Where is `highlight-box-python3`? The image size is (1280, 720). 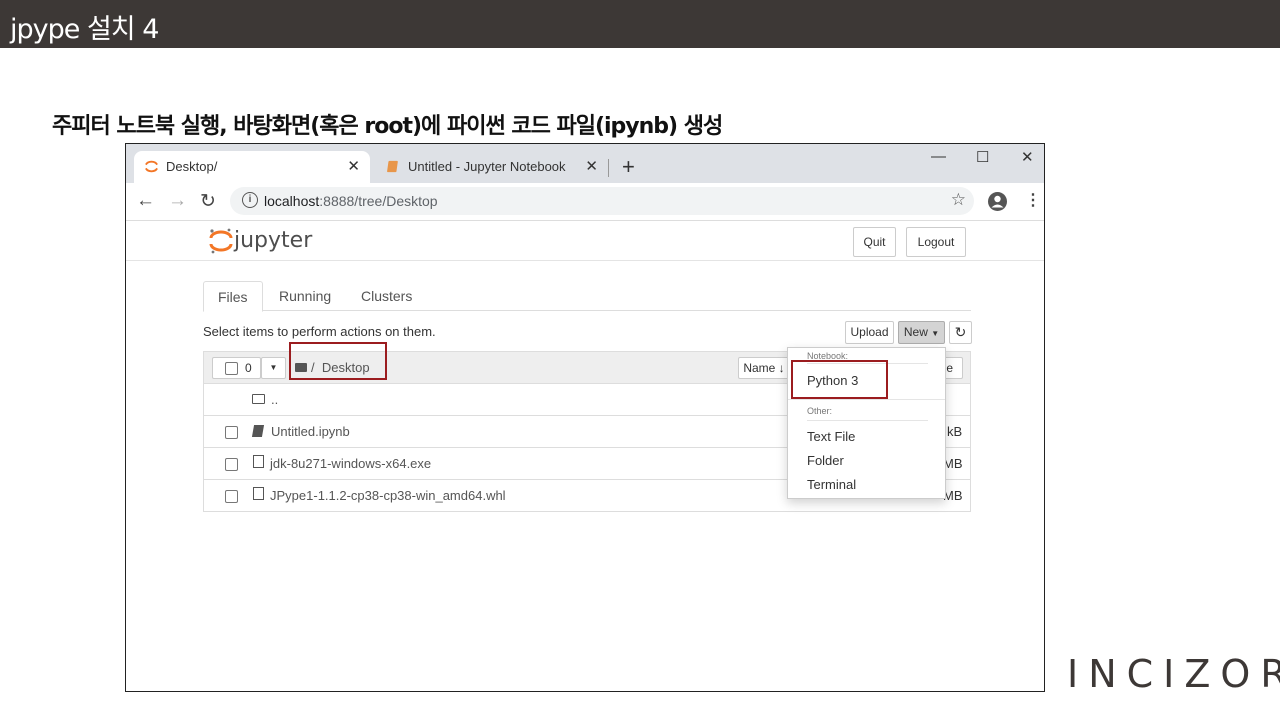 highlight-box-python3 is located at coordinates (839, 379).